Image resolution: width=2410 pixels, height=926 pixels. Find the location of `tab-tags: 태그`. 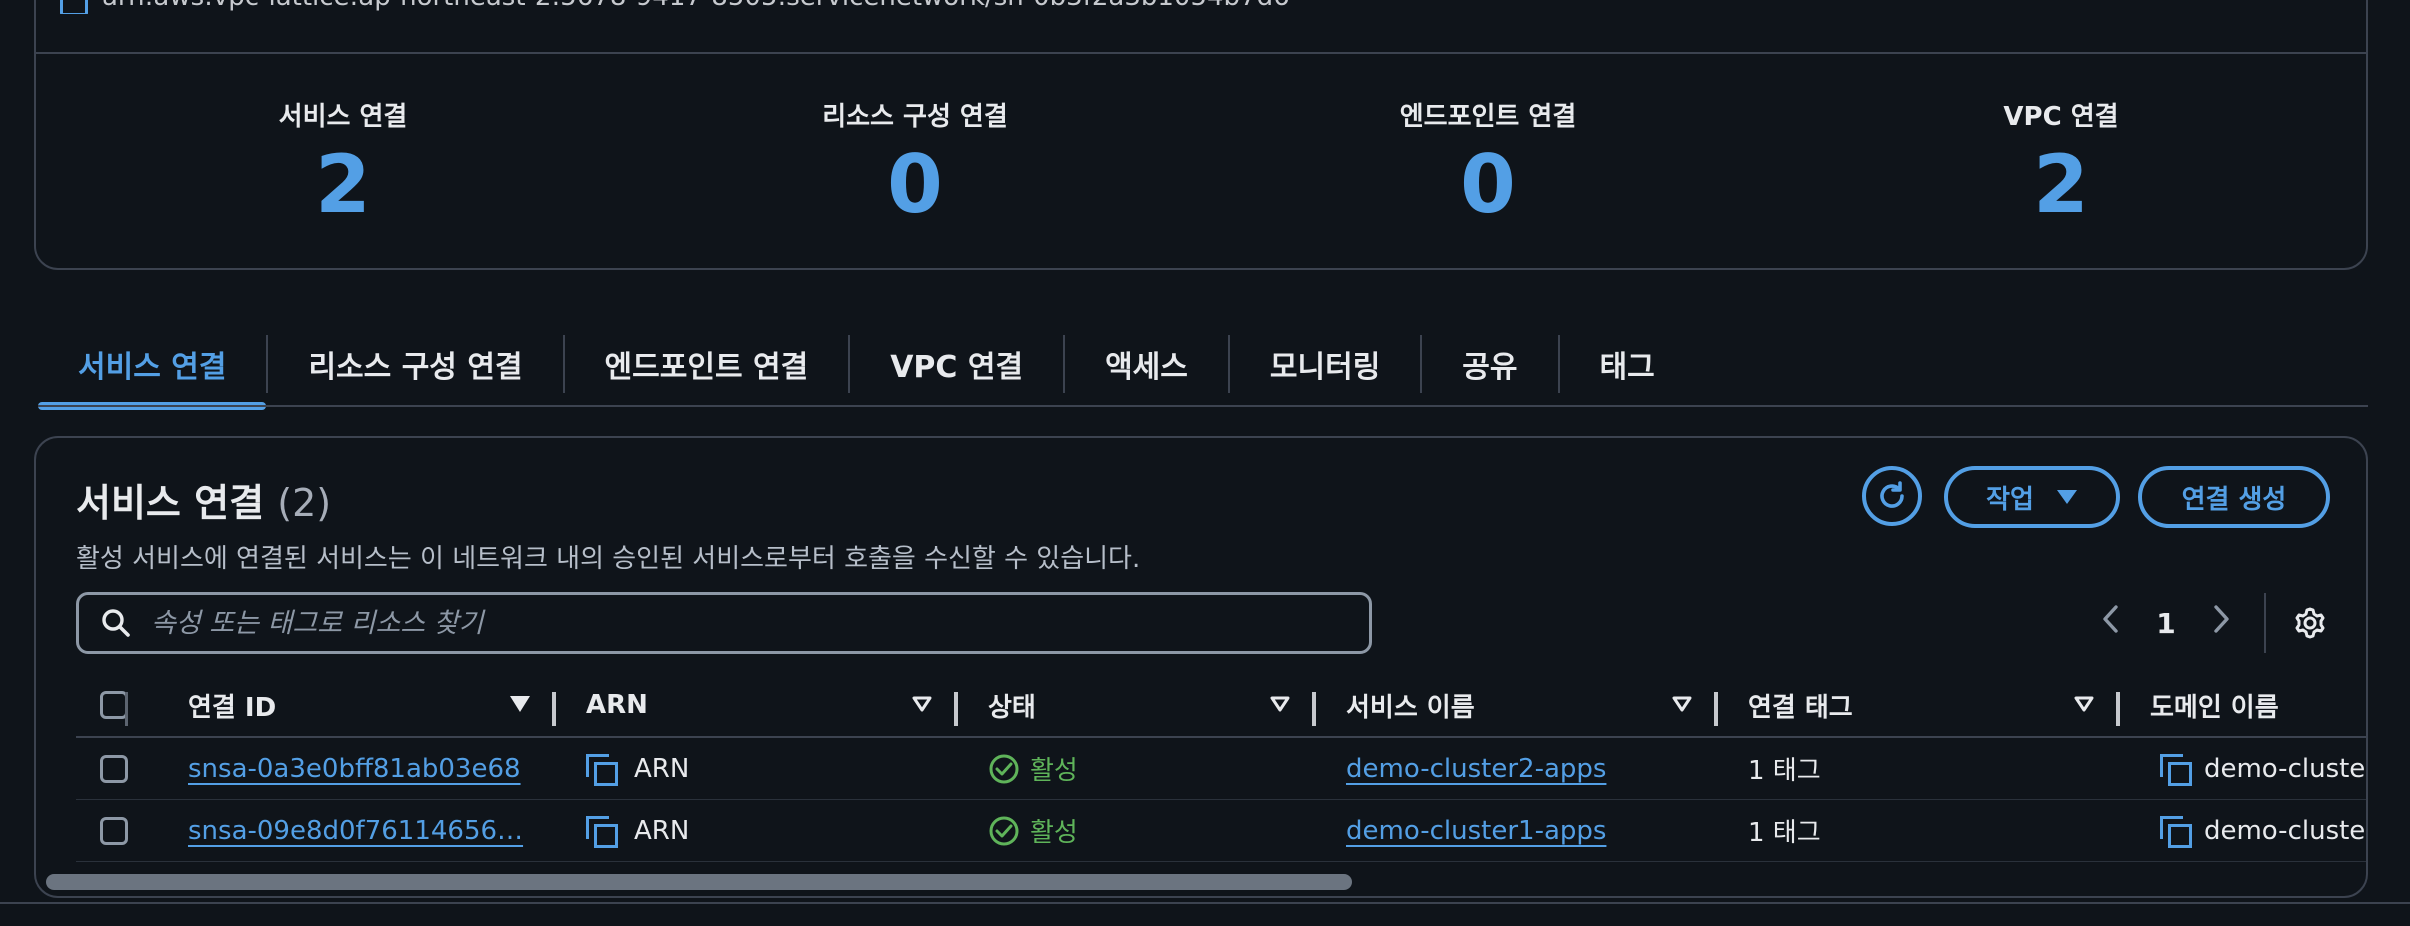

tab-tags: 태그 is located at coordinates (1627, 364).